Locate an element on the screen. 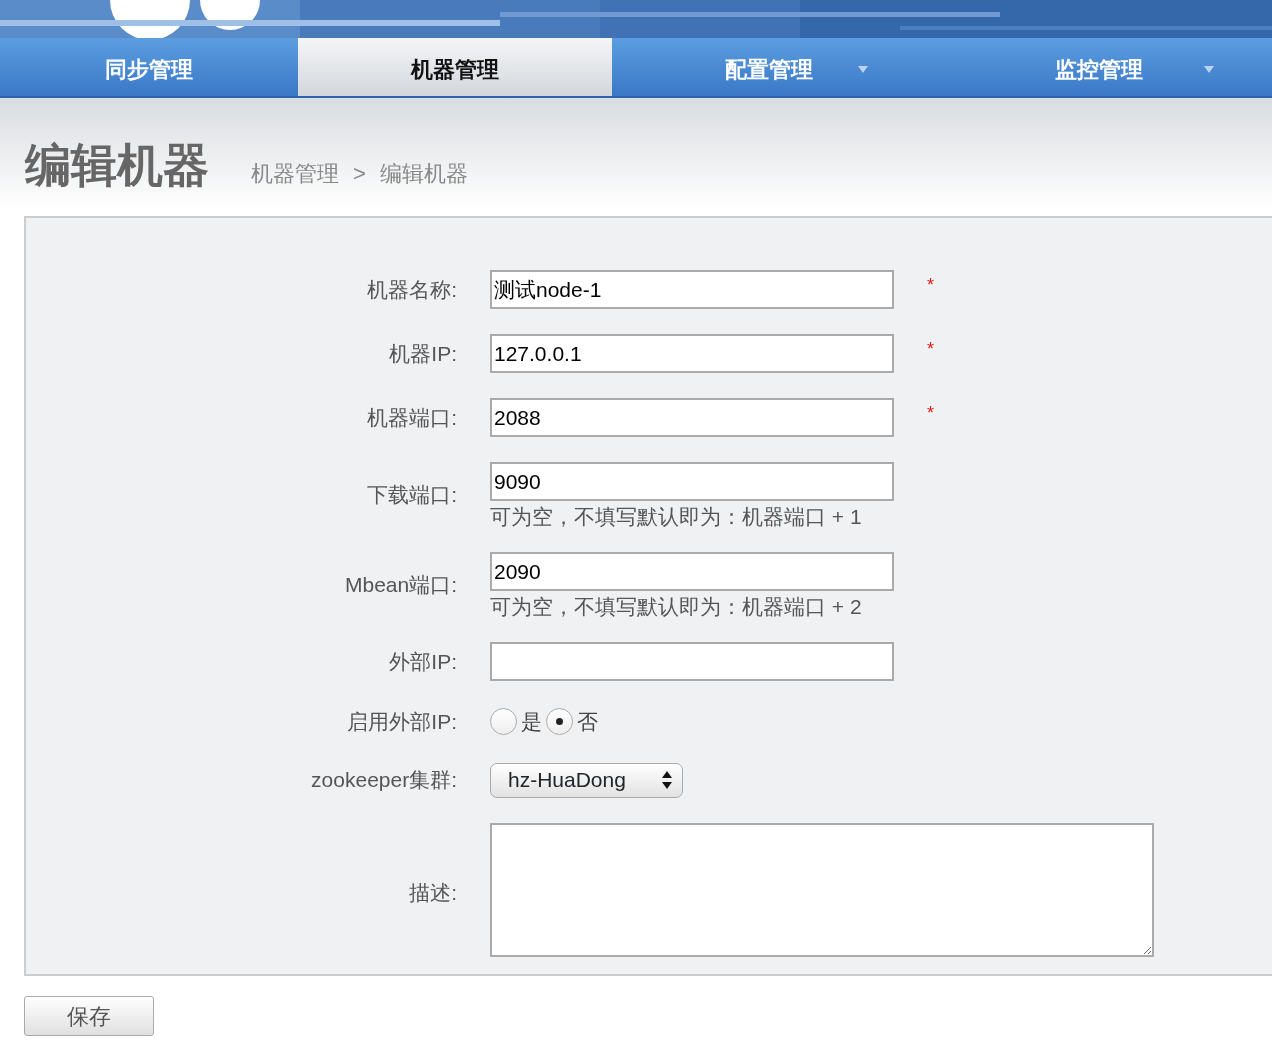 Image resolution: width=1272 pixels, height=1050 pixels. field-label: 下载端口: is located at coordinates (411, 494).